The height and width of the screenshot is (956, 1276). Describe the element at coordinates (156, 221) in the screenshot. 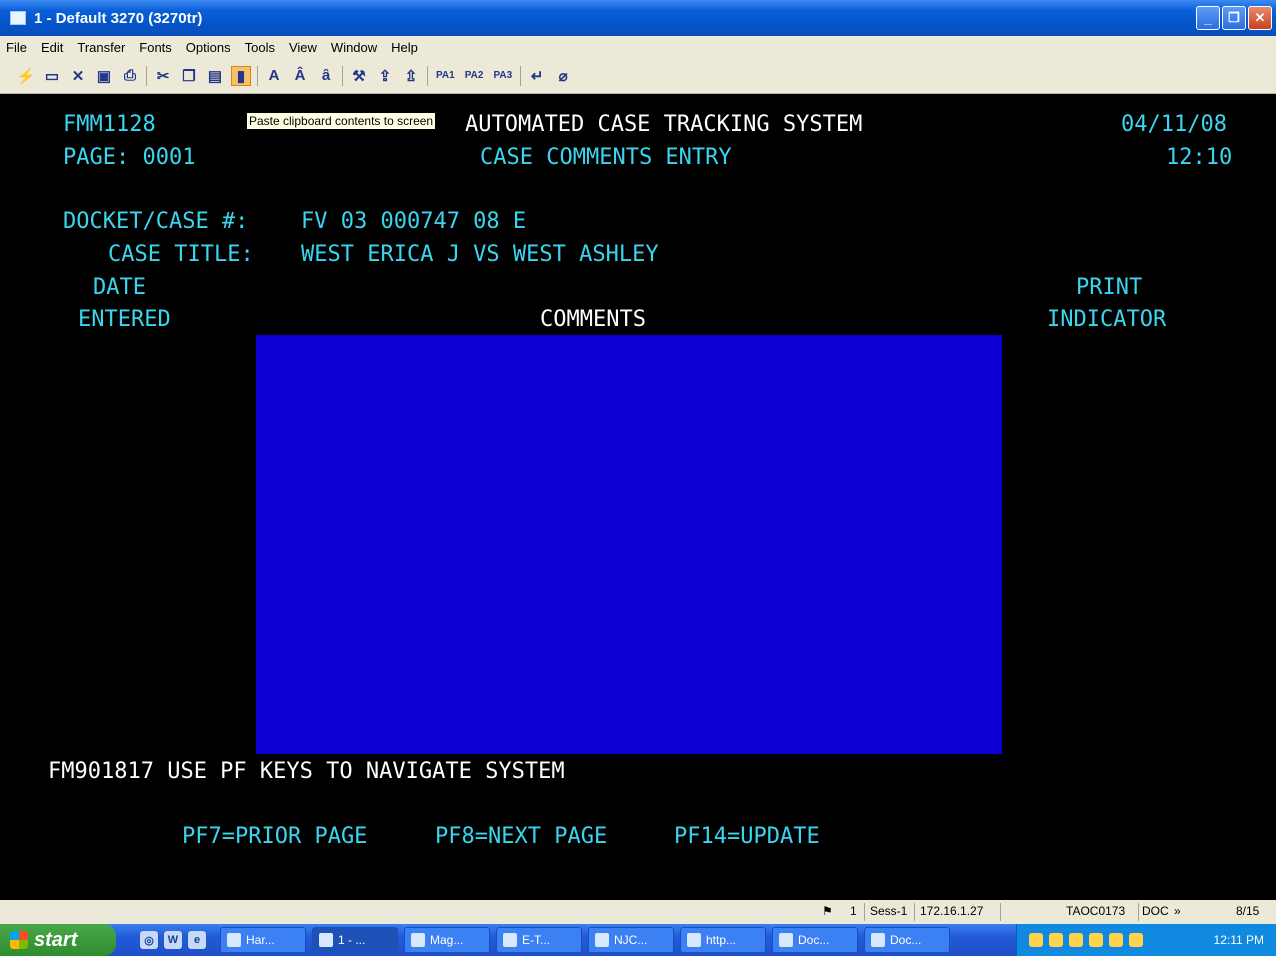

I see `docket-label: DOCKET/CASE #:` at that location.